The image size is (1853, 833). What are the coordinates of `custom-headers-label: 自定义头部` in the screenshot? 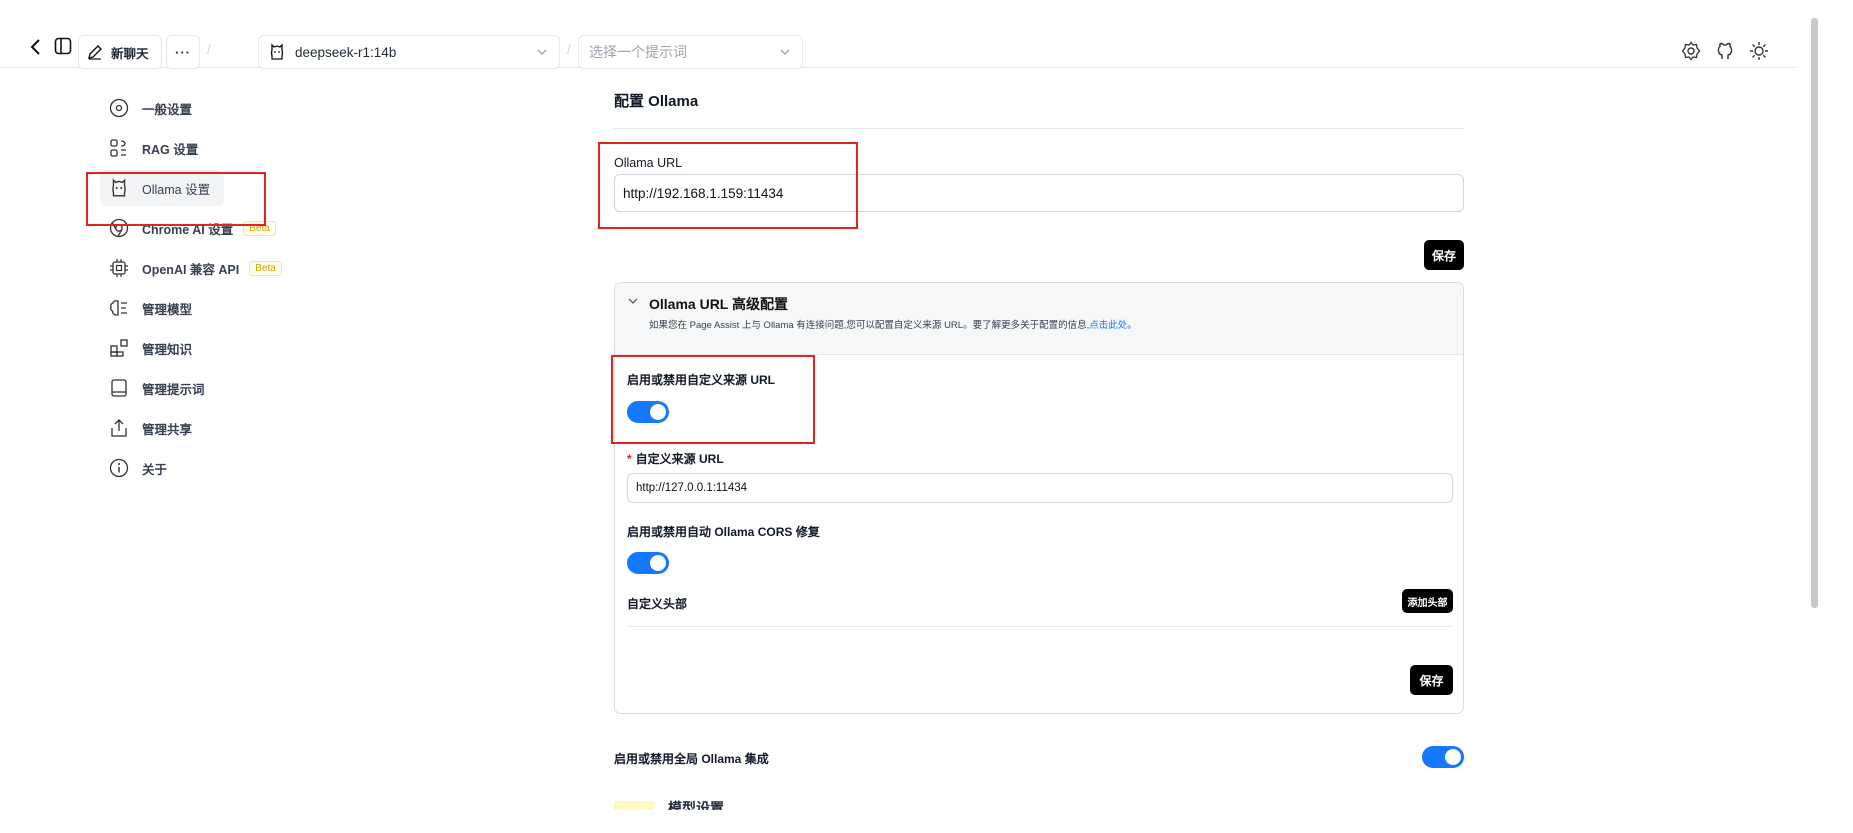 It's located at (657, 604).